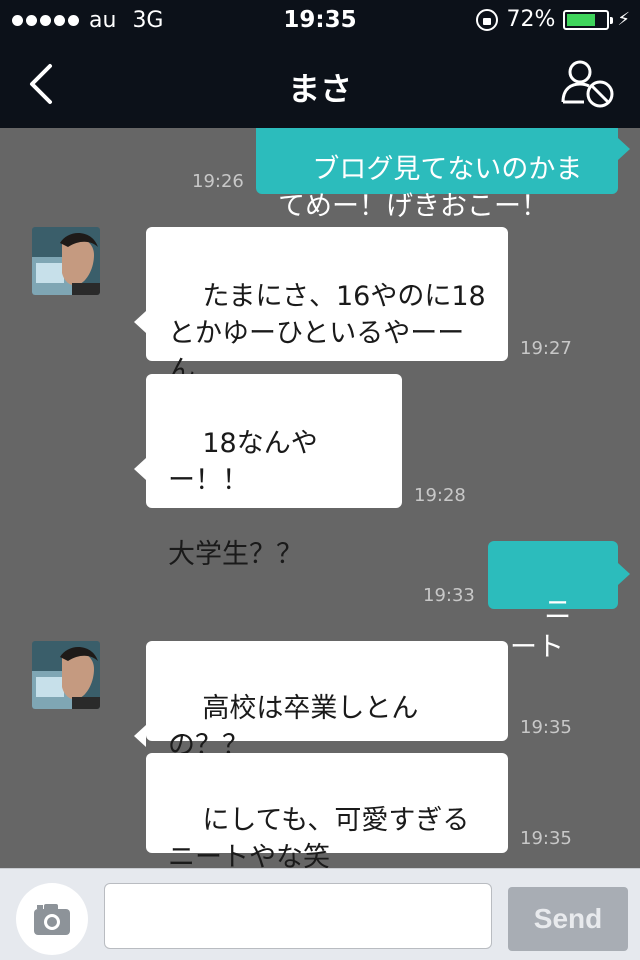 This screenshot has height=960, width=640. I want to click on message-text: ニート, so click(541, 629).